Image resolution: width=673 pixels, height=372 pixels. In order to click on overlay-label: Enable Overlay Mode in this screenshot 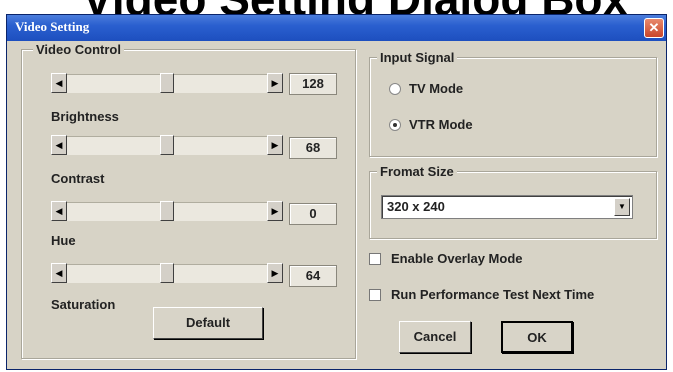, I will do `click(457, 258)`.